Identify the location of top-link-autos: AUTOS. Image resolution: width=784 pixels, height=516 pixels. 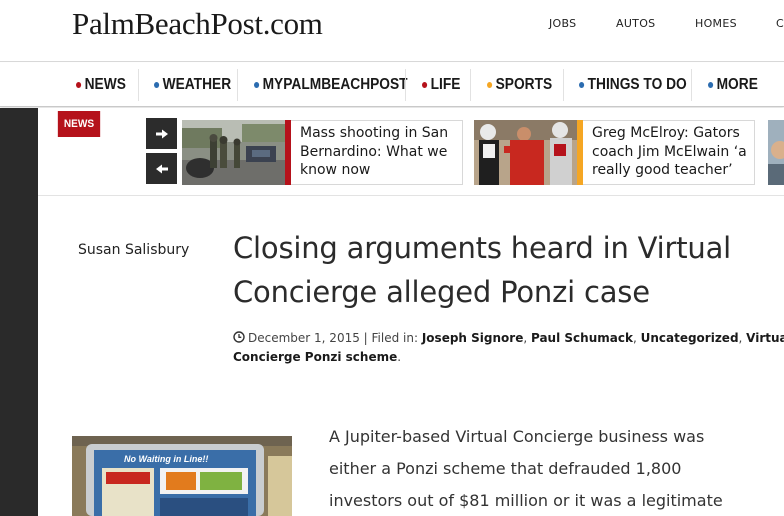
(635, 23).